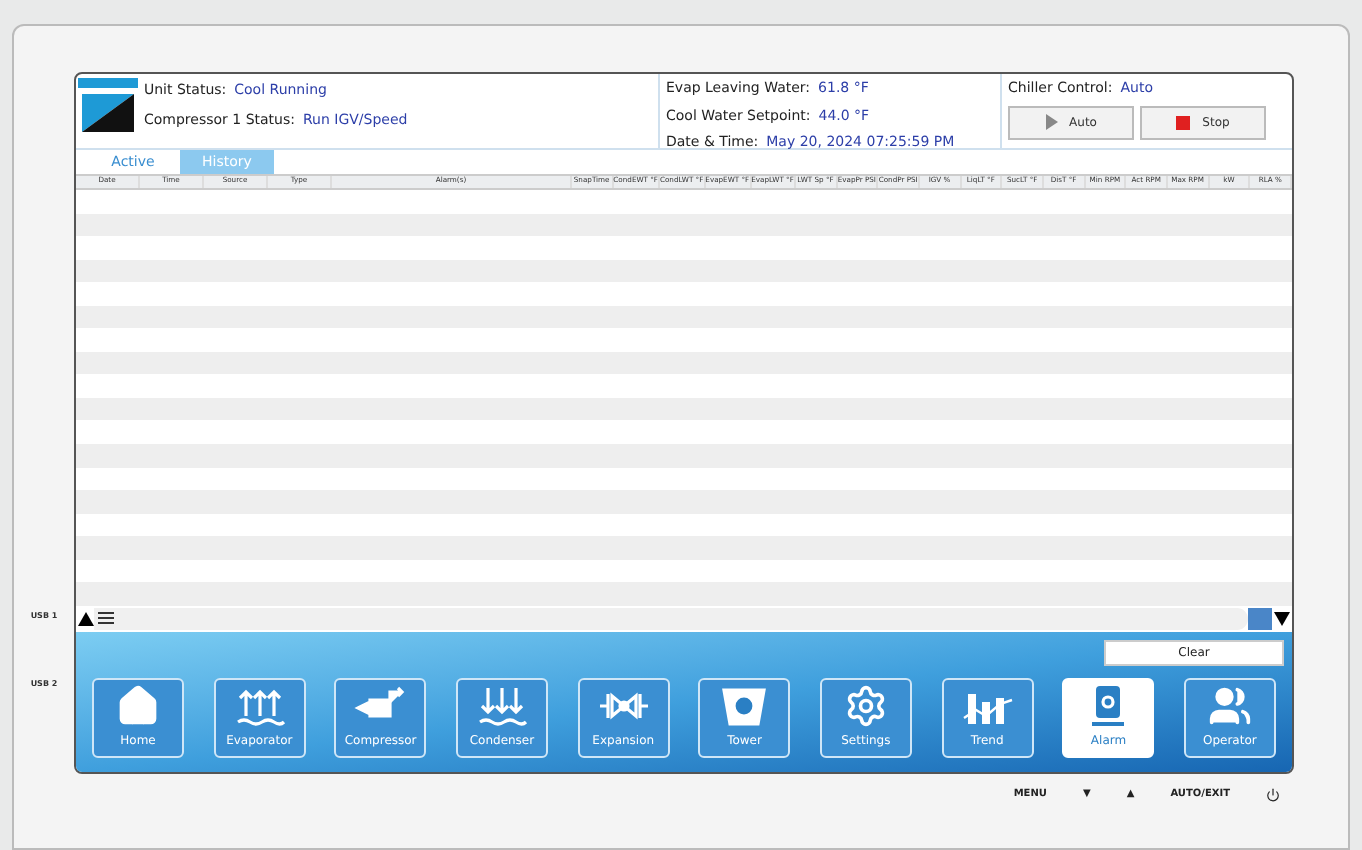 This screenshot has width=1362, height=850. What do you see at coordinates (106, 618) in the screenshot?
I see `menu-icon` at bounding box center [106, 618].